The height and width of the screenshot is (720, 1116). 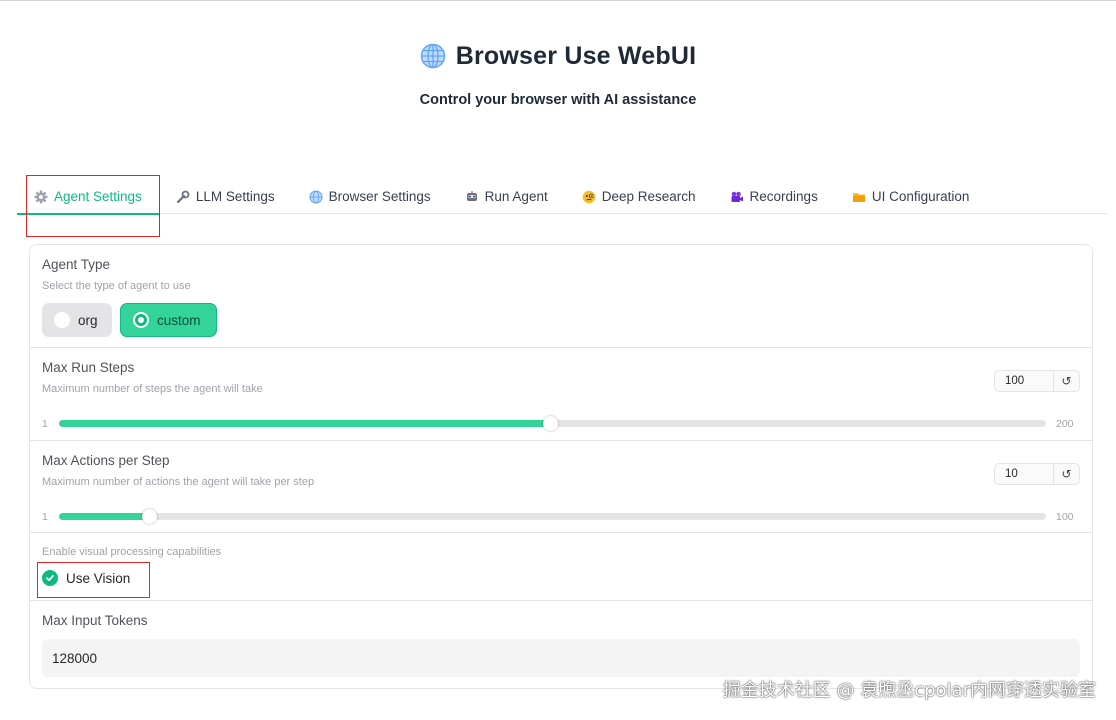 I want to click on max-run-steps-number-box: 100 ↺, so click(x=1037, y=381).